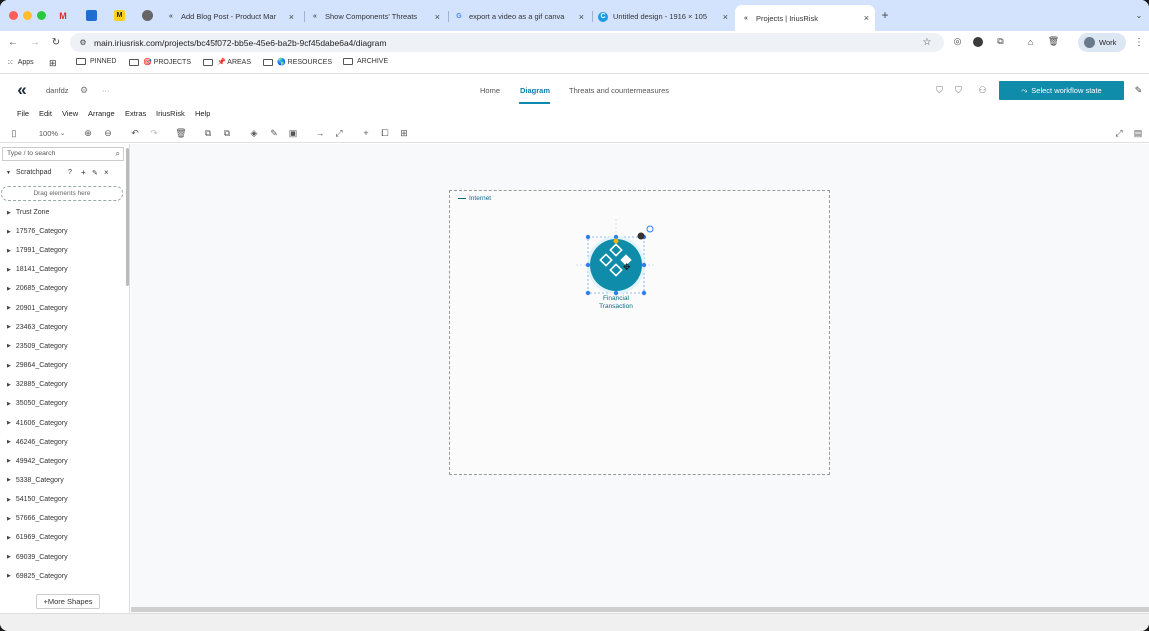 Image resolution: width=1149 pixels, height=631 pixels. What do you see at coordinates (37, 231) in the screenshot?
I see `sidebar-category-item: ▶ 17576_Category` at bounding box center [37, 231].